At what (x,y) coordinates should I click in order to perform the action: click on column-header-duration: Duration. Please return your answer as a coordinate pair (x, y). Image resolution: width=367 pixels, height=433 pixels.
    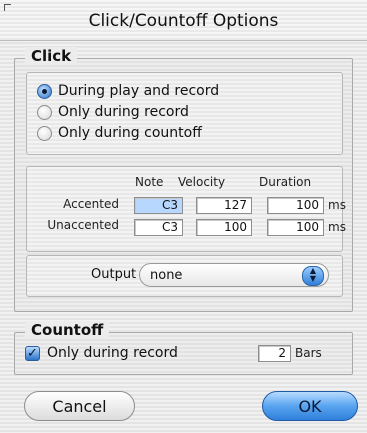
    Looking at the image, I should click on (285, 182).